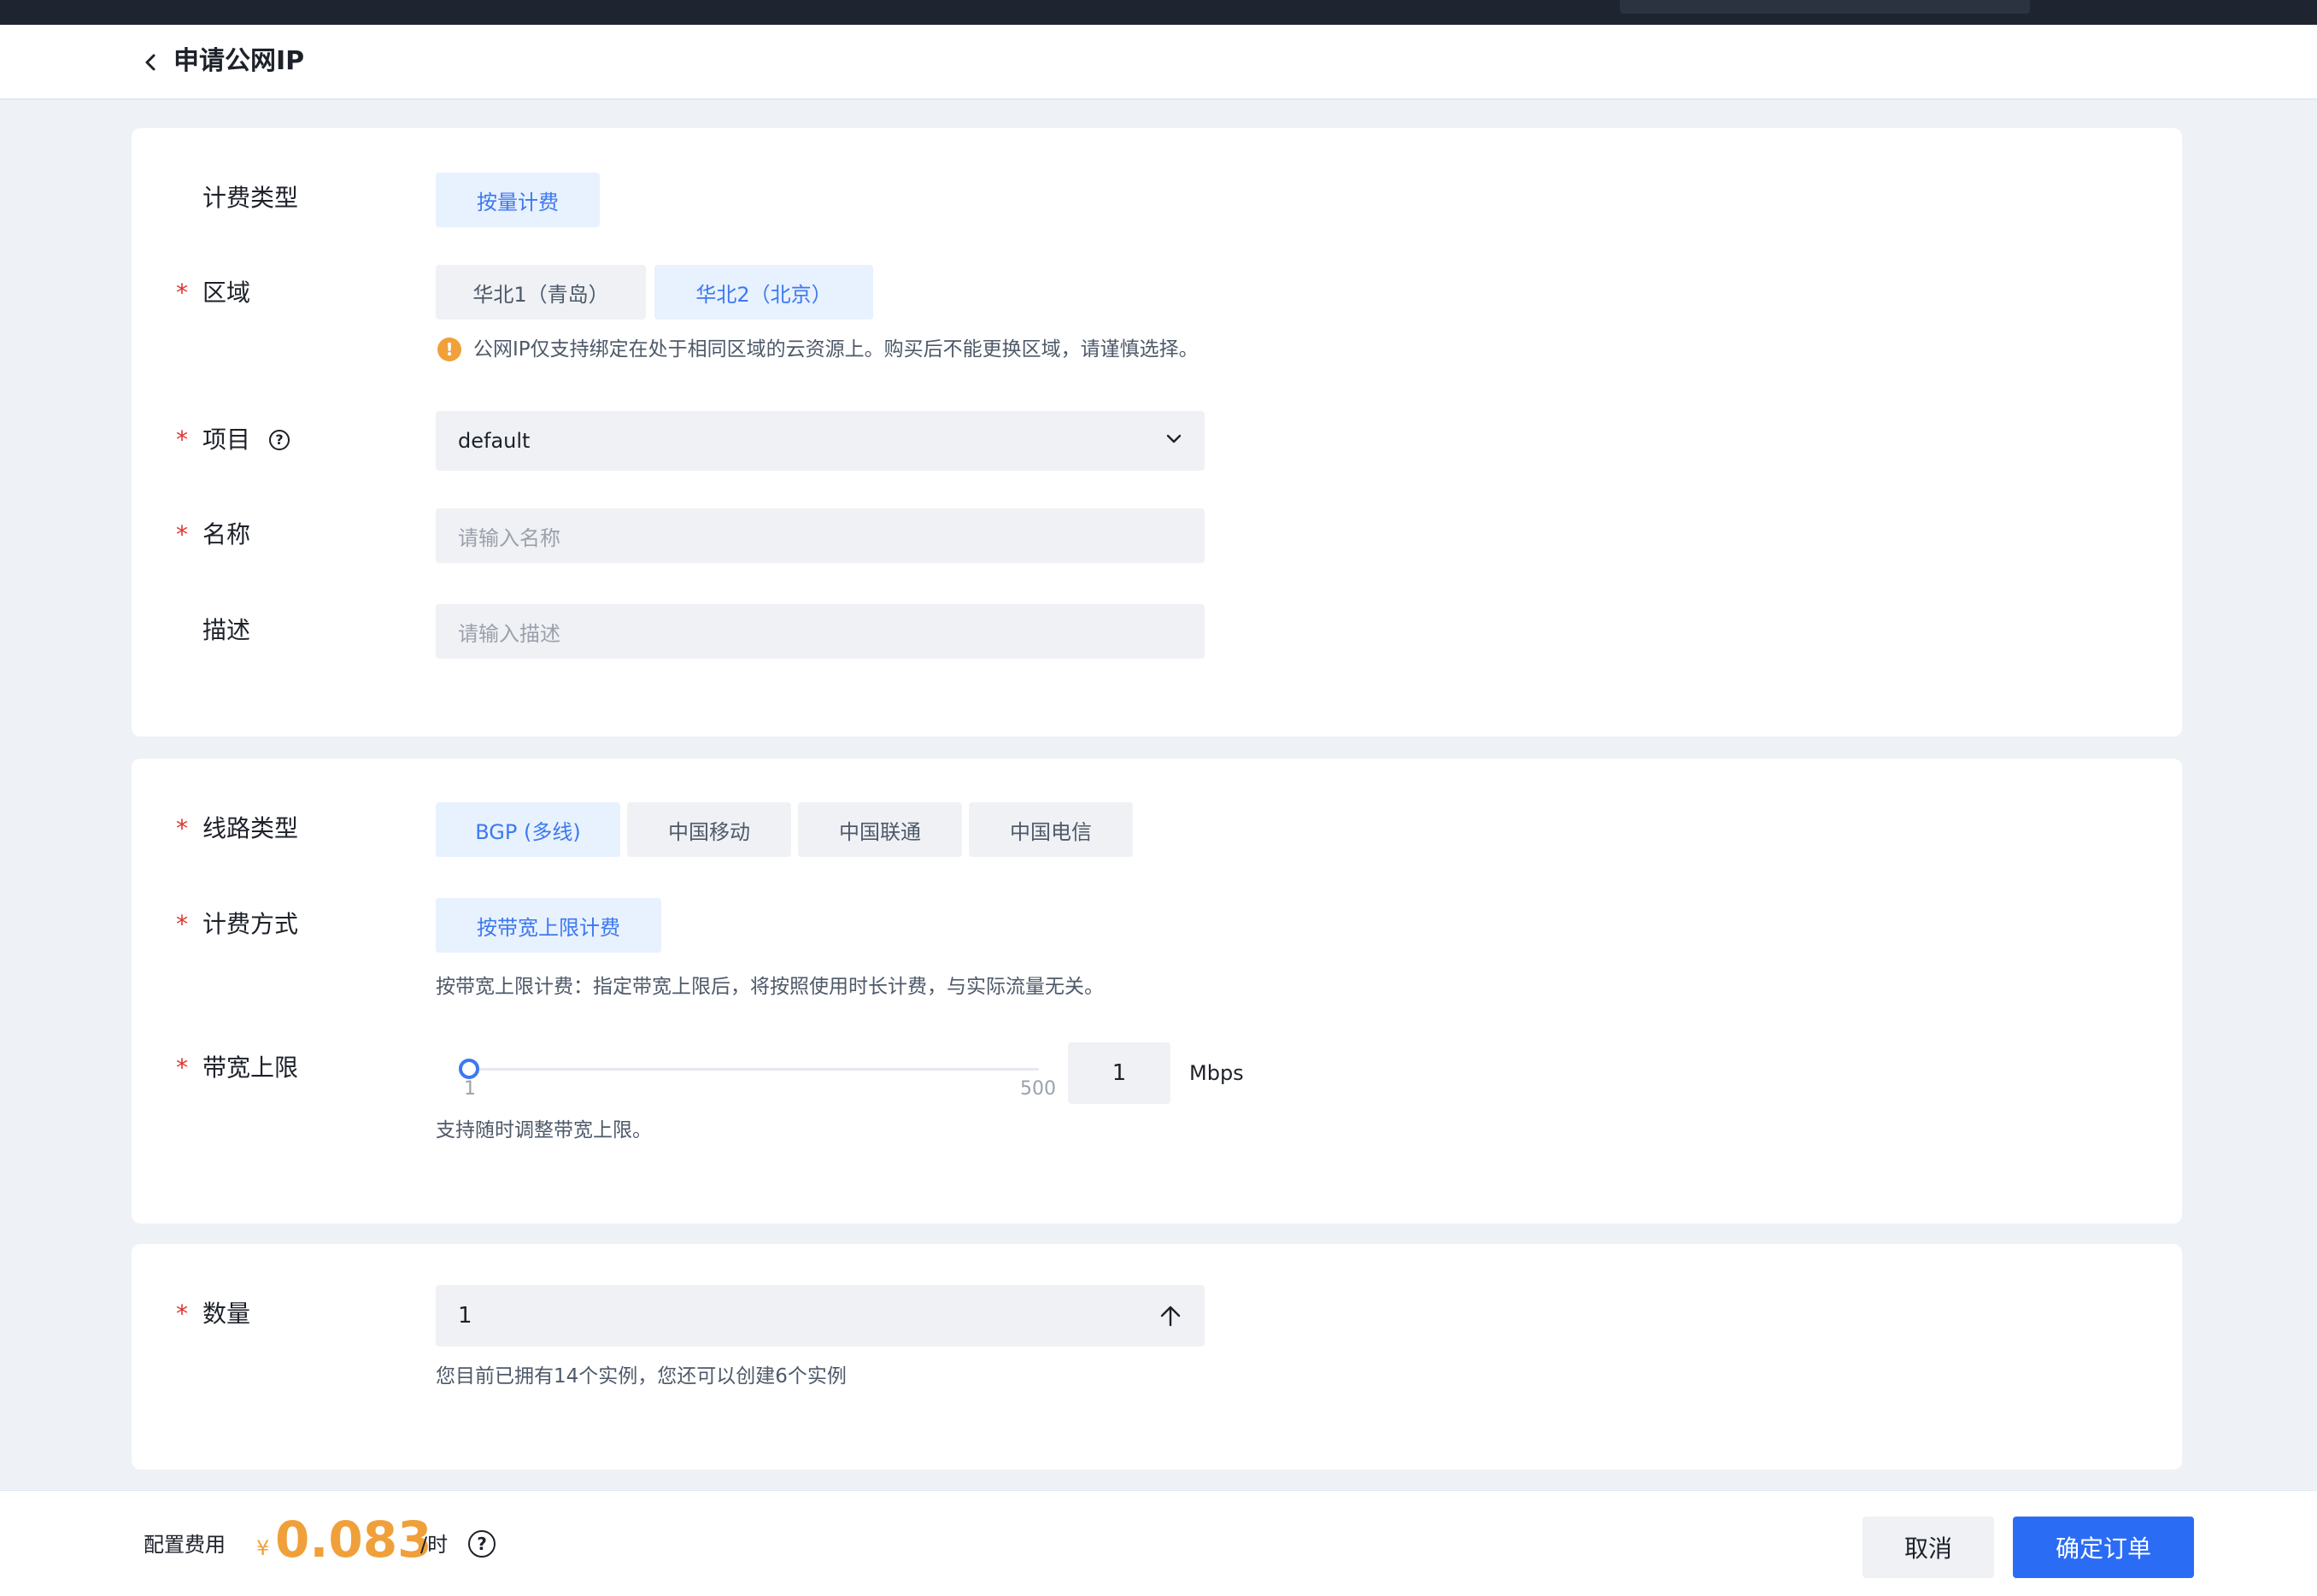 The height and width of the screenshot is (1596, 2317). Describe the element at coordinates (1158, 1543) in the screenshot. I see `order-footer: 配置费用 ¥ 0.083 /时 ? 取消 确定订单` at that location.